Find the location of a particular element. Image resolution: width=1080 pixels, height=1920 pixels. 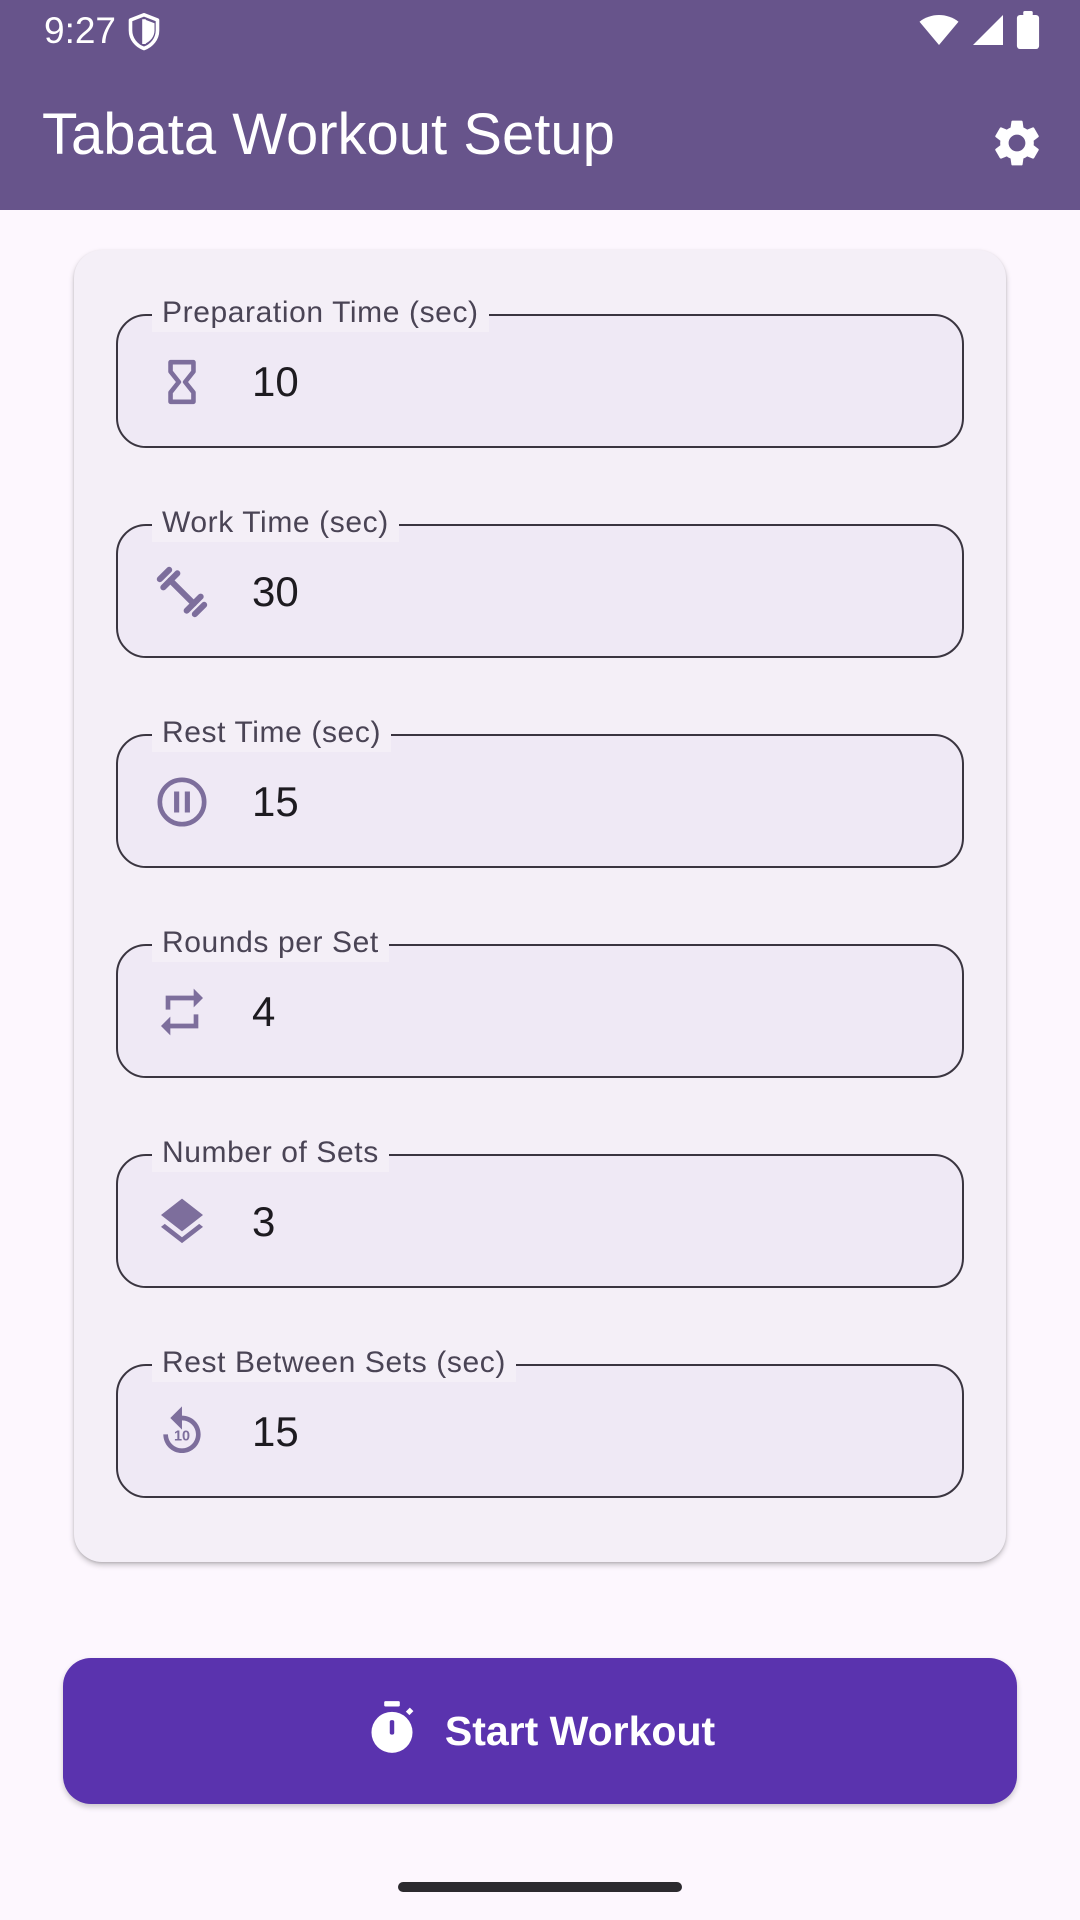

field-label: Number of Sets is located at coordinates (270, 1153).